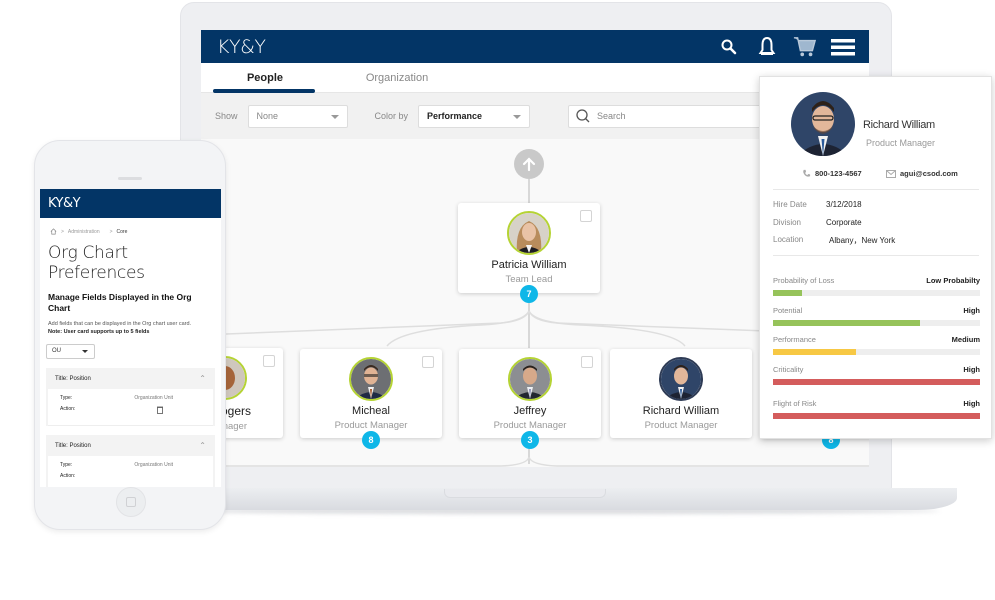  I want to click on color-by-select: Performance, so click(474, 116).